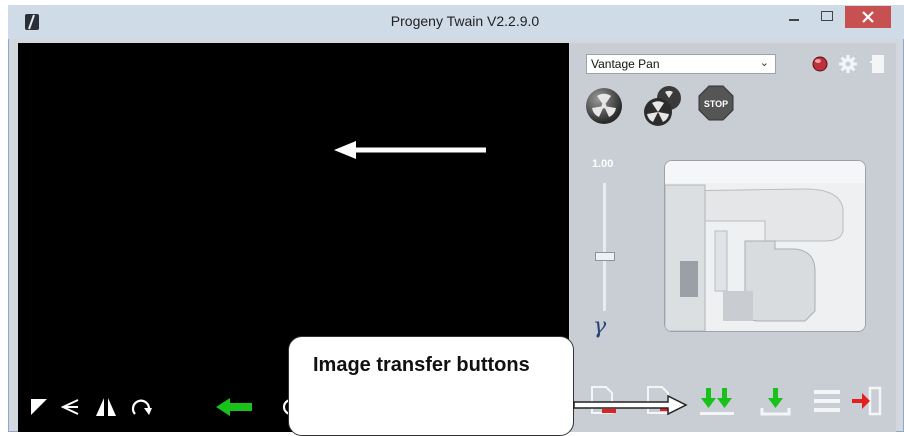 Image resolution: width=904 pixels, height=436 pixels. Describe the element at coordinates (718, 401) in the screenshot. I see `transfer-all-icon` at that location.